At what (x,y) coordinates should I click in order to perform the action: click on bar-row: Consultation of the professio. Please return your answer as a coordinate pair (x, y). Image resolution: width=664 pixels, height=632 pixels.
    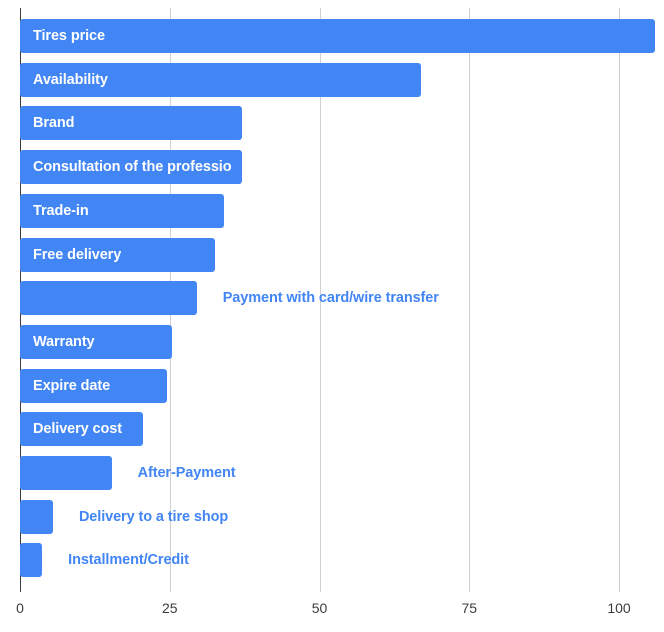
    Looking at the image, I should click on (332, 167).